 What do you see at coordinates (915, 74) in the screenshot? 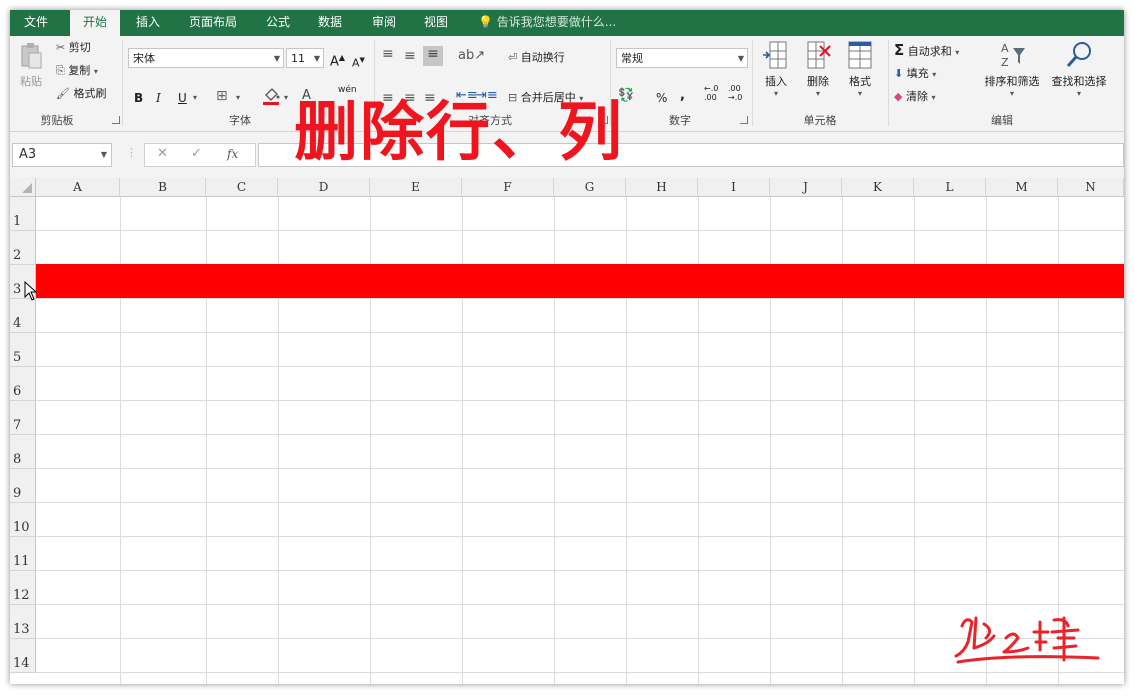
I see `fill-button: ⬇ 填充 ▾` at bounding box center [915, 74].